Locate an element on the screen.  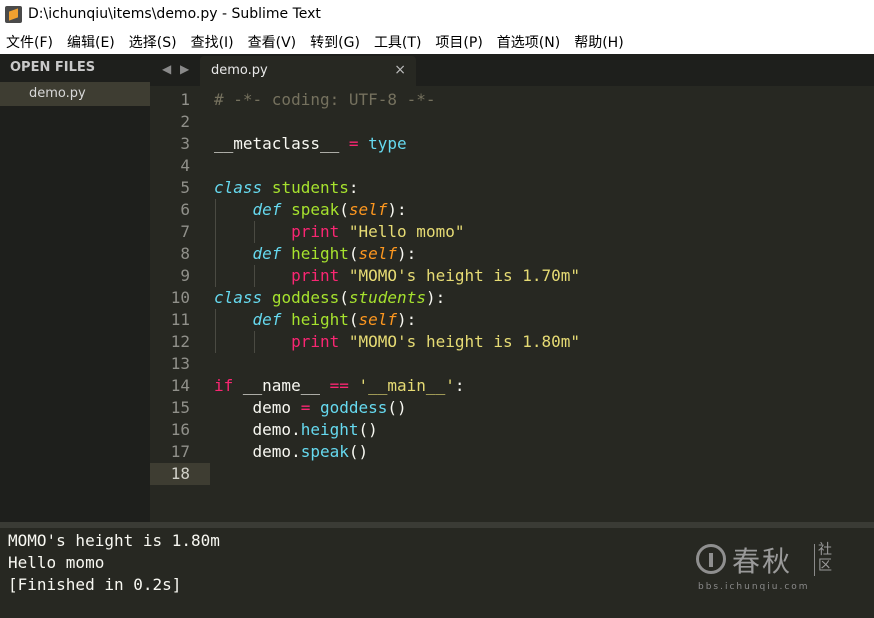
line-number: 12 is located at coordinates (180, 341).